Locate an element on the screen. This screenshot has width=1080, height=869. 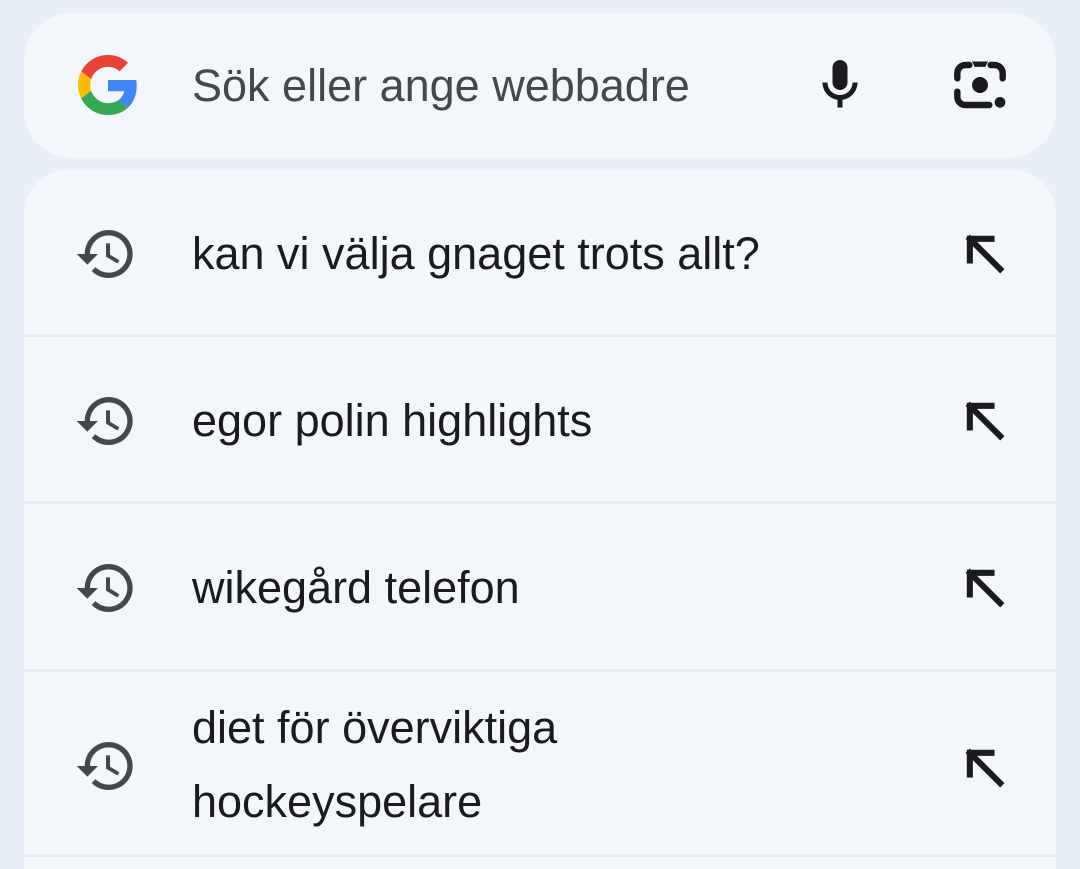
suggestion-text: wikegård telefon is located at coordinates (356, 587).